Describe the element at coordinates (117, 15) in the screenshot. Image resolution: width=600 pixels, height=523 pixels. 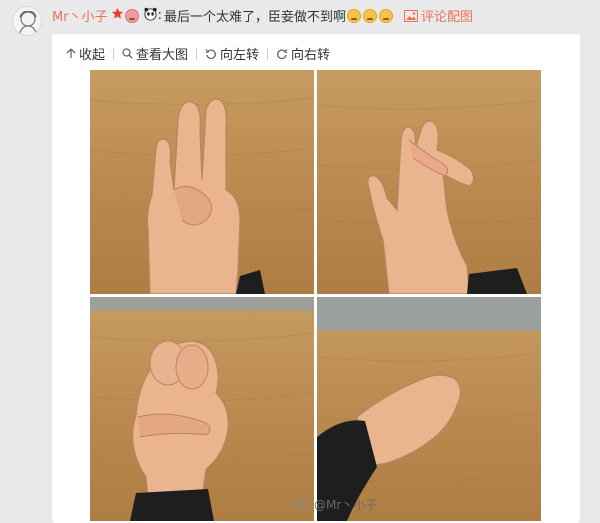
I see `star-badge-icon` at that location.